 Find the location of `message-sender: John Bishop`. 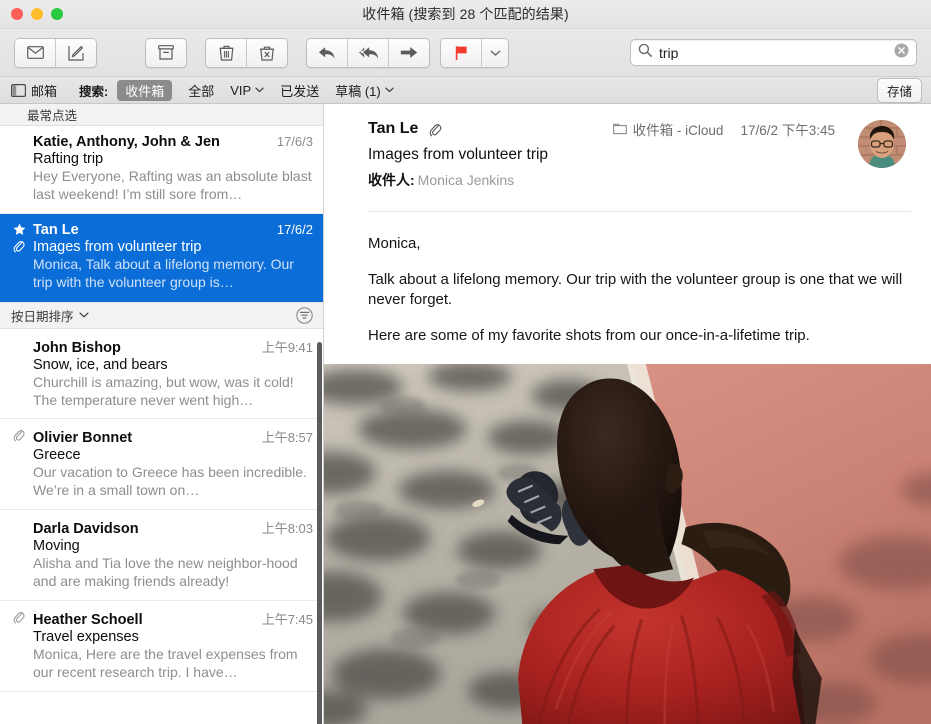

message-sender: John Bishop is located at coordinates (77, 347).